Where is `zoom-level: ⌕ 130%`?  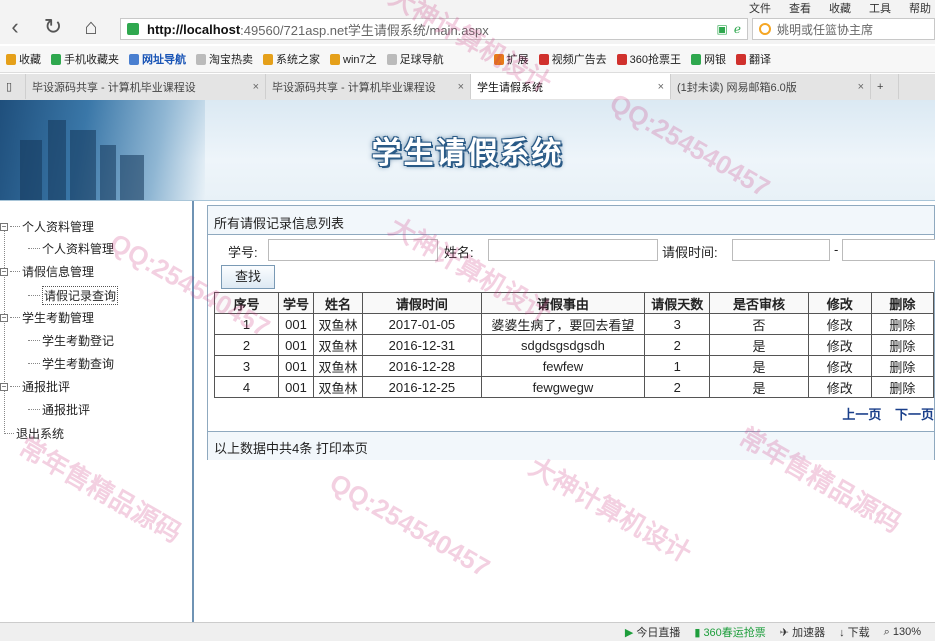
zoom-level: ⌕ 130% is located at coordinates (902, 632).